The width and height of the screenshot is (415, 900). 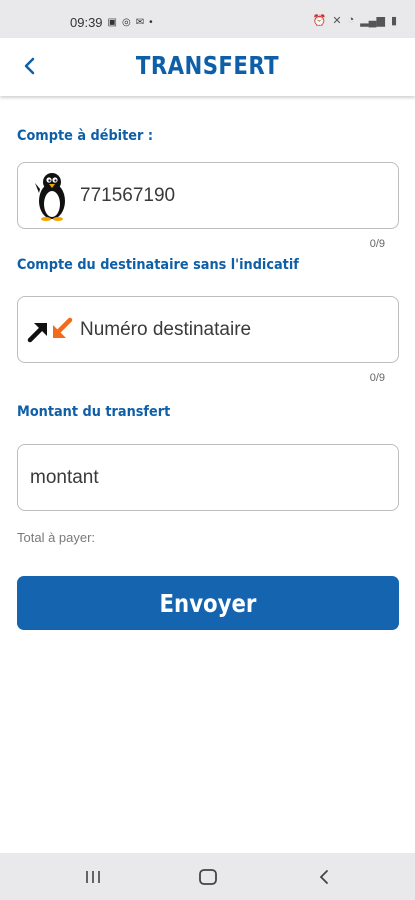 I want to click on status-time: 09:39, so click(x=86, y=22).